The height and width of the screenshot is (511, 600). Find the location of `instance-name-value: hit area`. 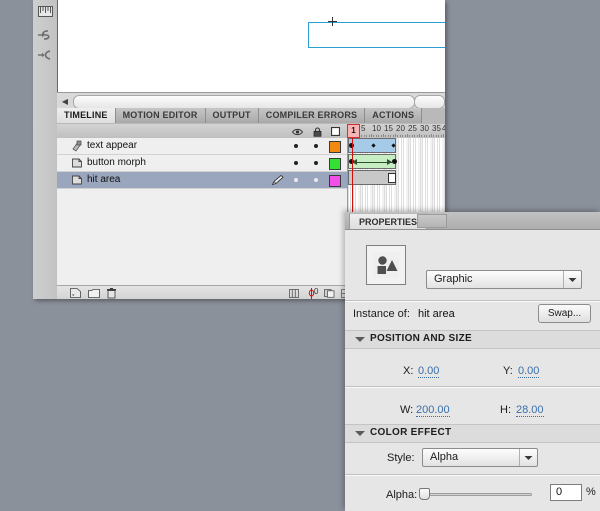

instance-name-value: hit area is located at coordinates (436, 314).